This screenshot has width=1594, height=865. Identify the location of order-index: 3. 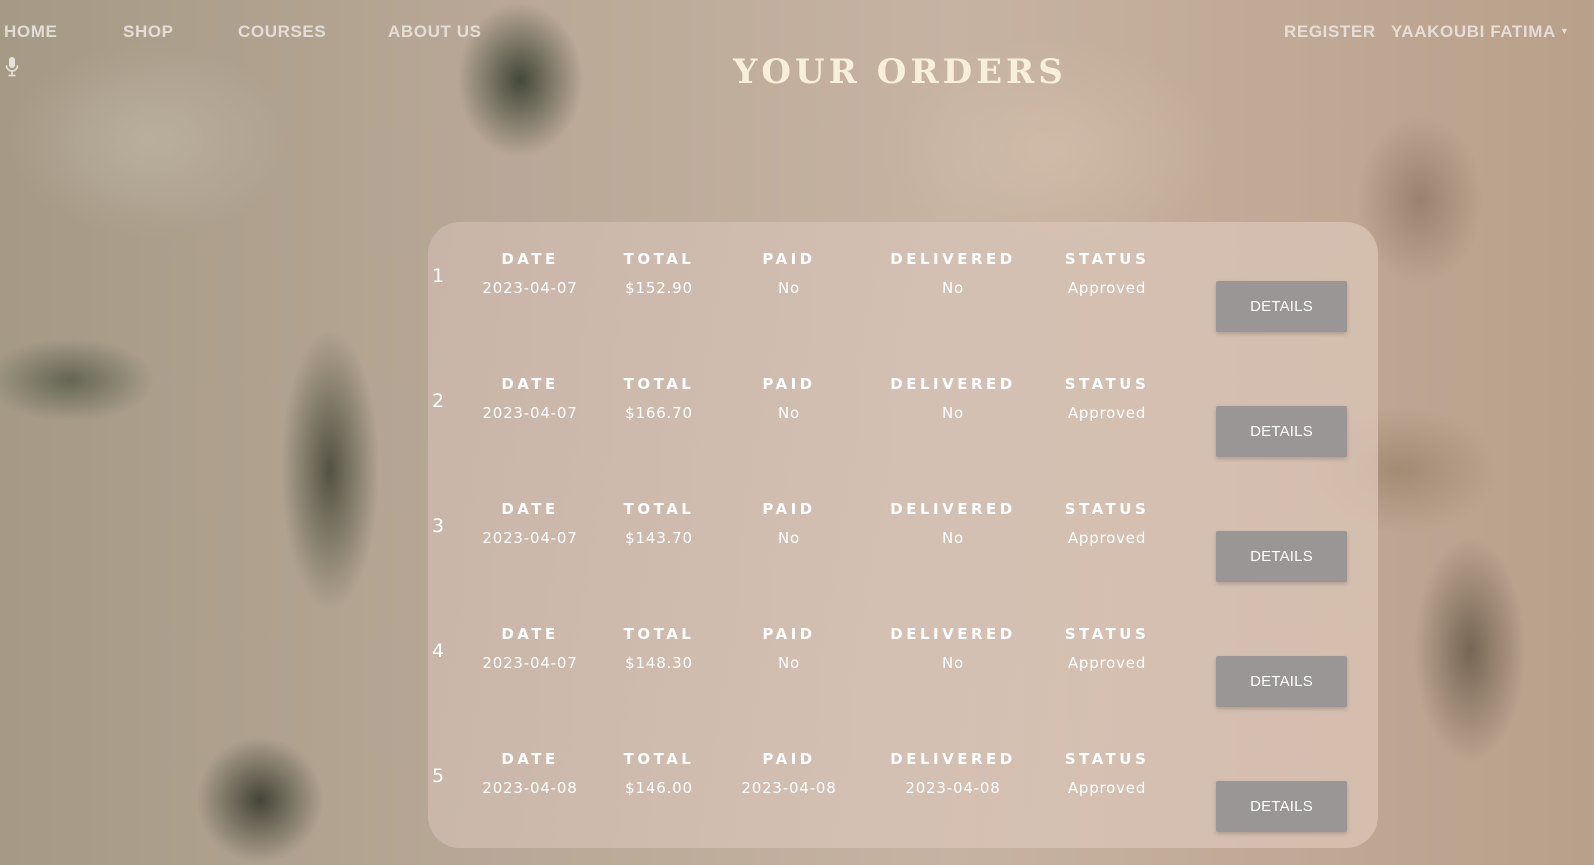
(438, 526).